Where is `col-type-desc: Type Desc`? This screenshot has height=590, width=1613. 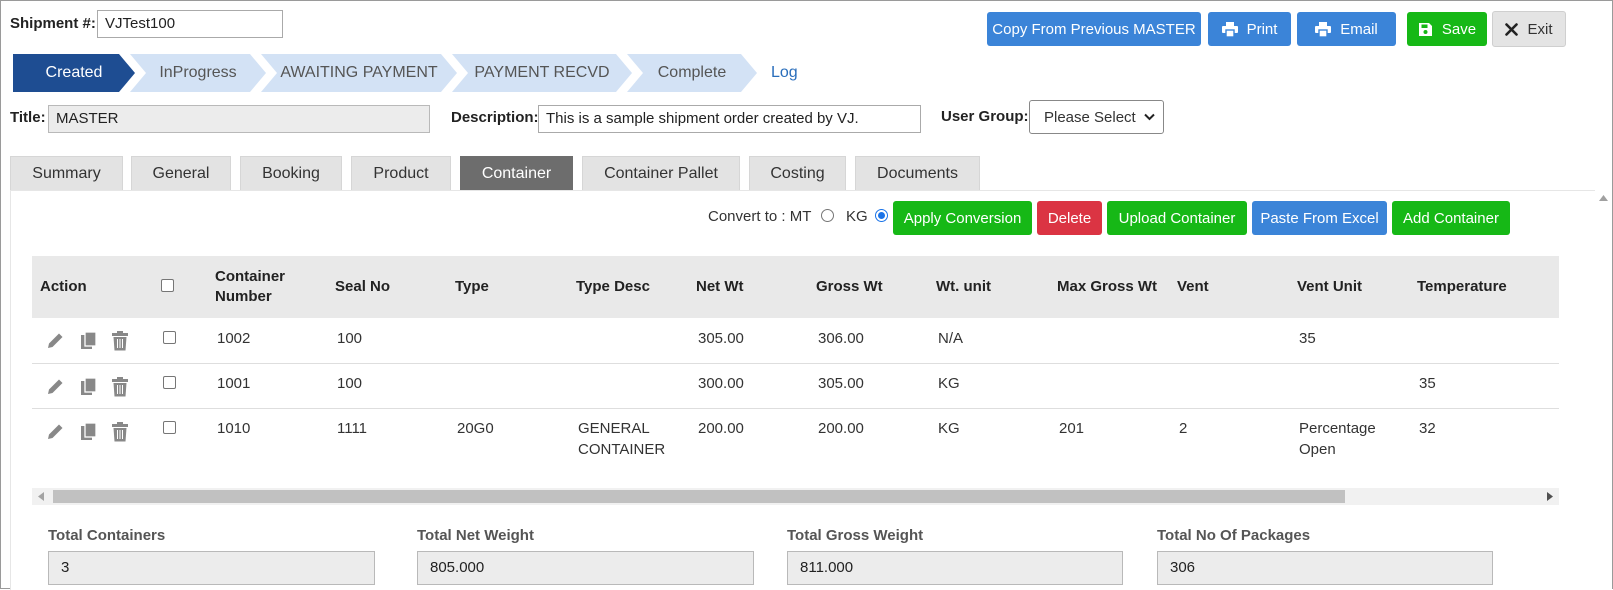 col-type-desc: Type Desc is located at coordinates (613, 286).